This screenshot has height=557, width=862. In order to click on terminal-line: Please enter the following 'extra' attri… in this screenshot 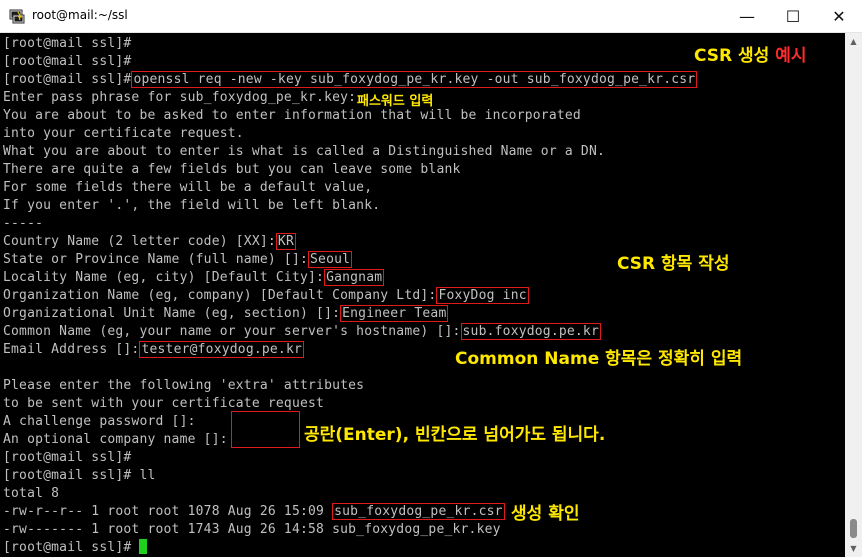, I will do `click(184, 385)`.